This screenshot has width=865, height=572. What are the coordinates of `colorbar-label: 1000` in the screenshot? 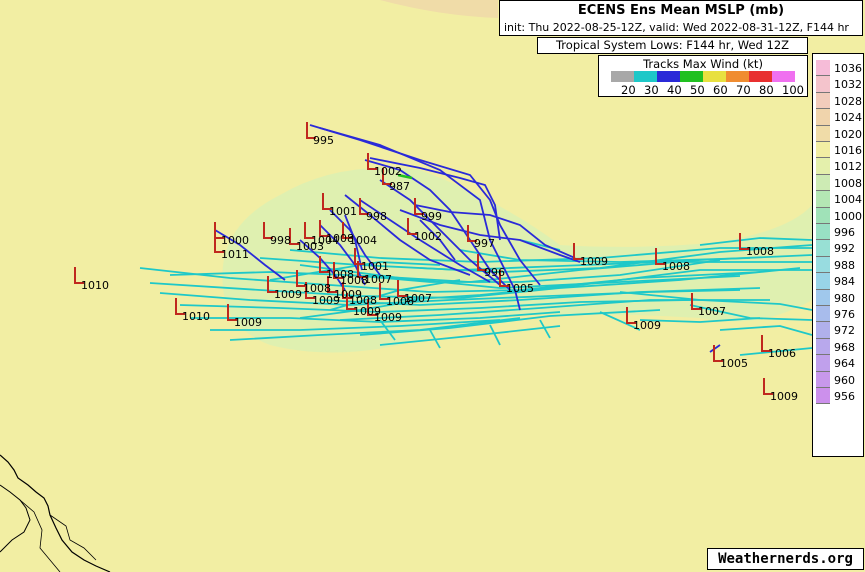 It's located at (848, 216).